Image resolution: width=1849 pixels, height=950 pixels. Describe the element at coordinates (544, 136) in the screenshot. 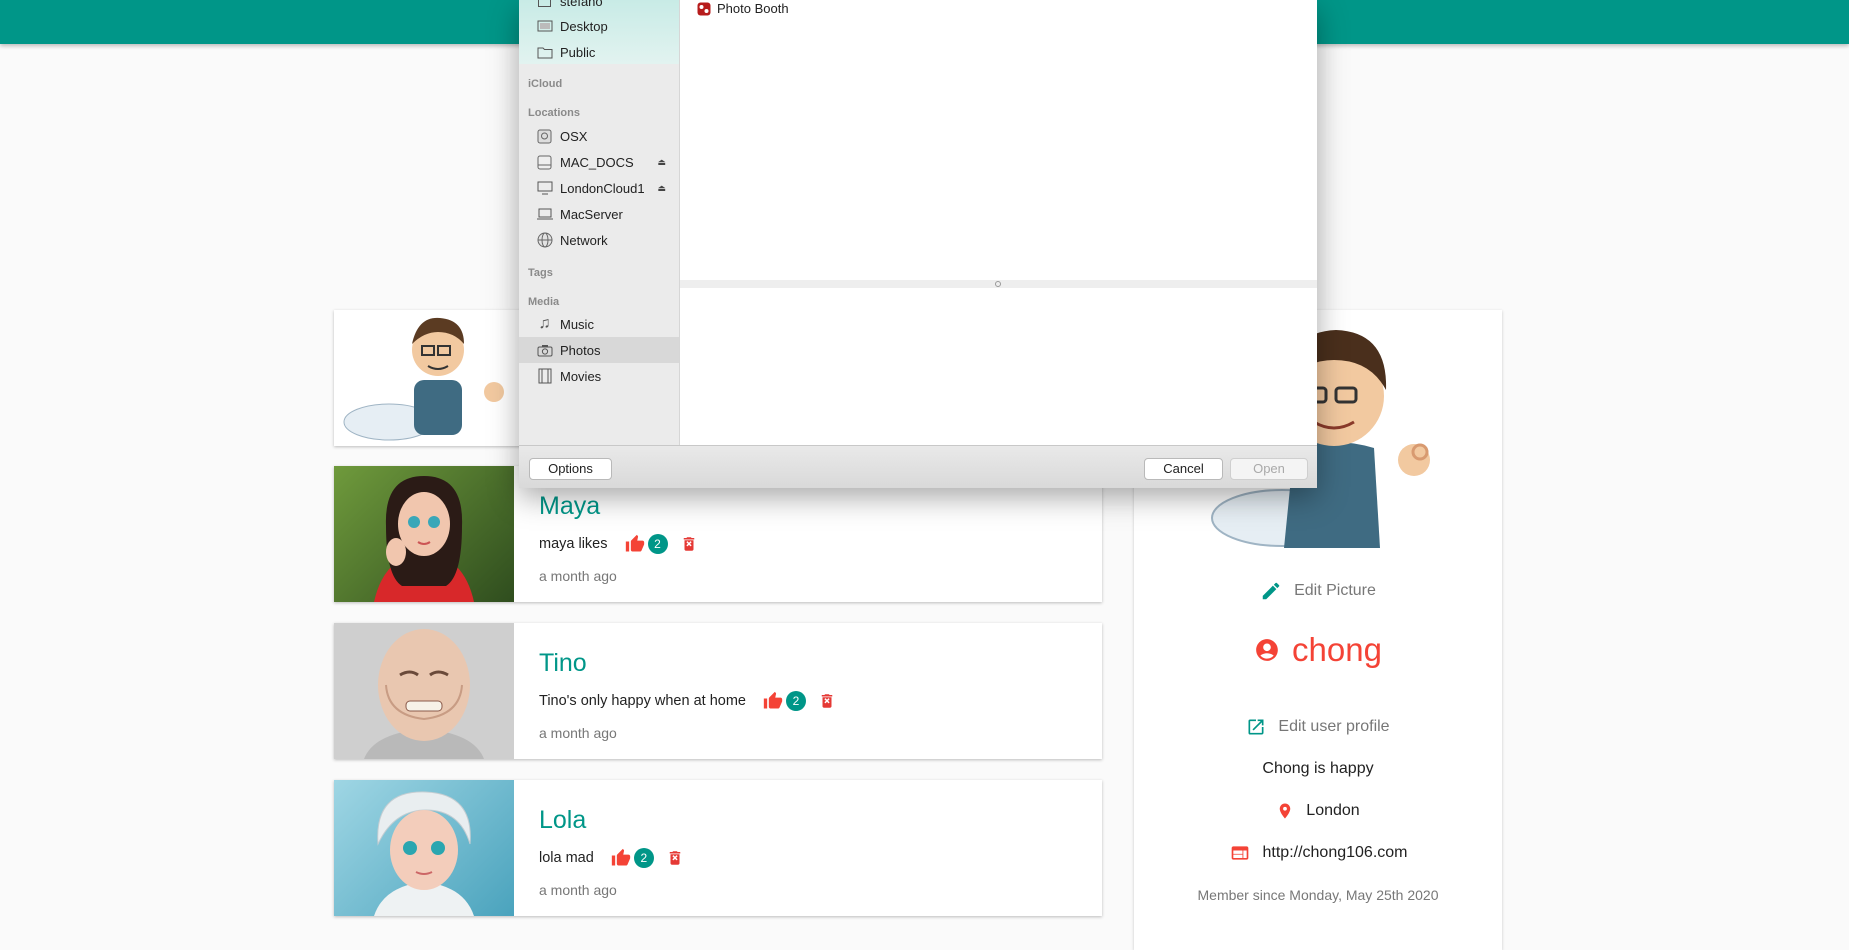

I see `disk-icon` at that location.